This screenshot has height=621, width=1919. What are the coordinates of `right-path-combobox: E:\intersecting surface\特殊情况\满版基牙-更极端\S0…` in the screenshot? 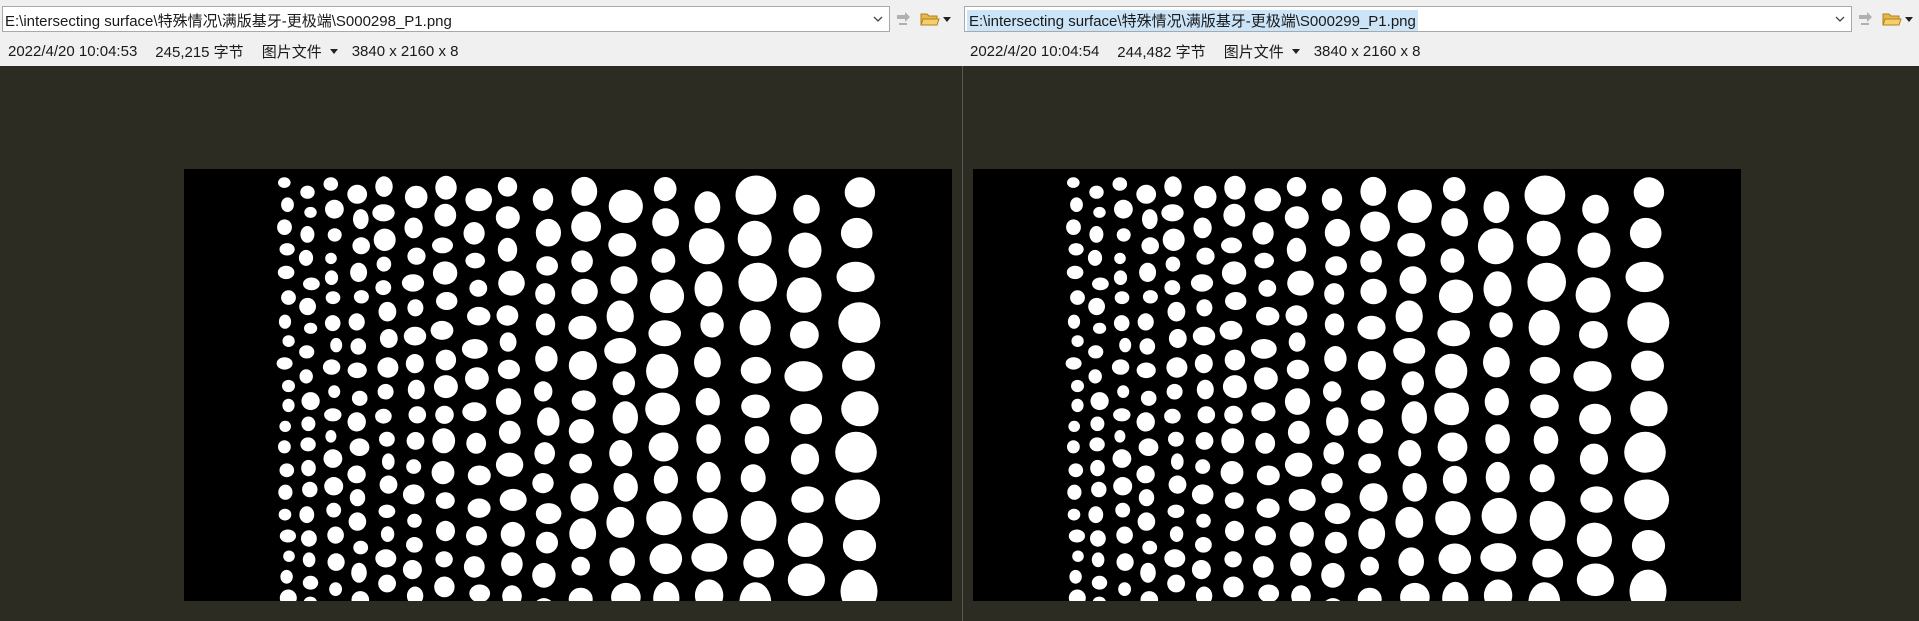 It's located at (1408, 19).